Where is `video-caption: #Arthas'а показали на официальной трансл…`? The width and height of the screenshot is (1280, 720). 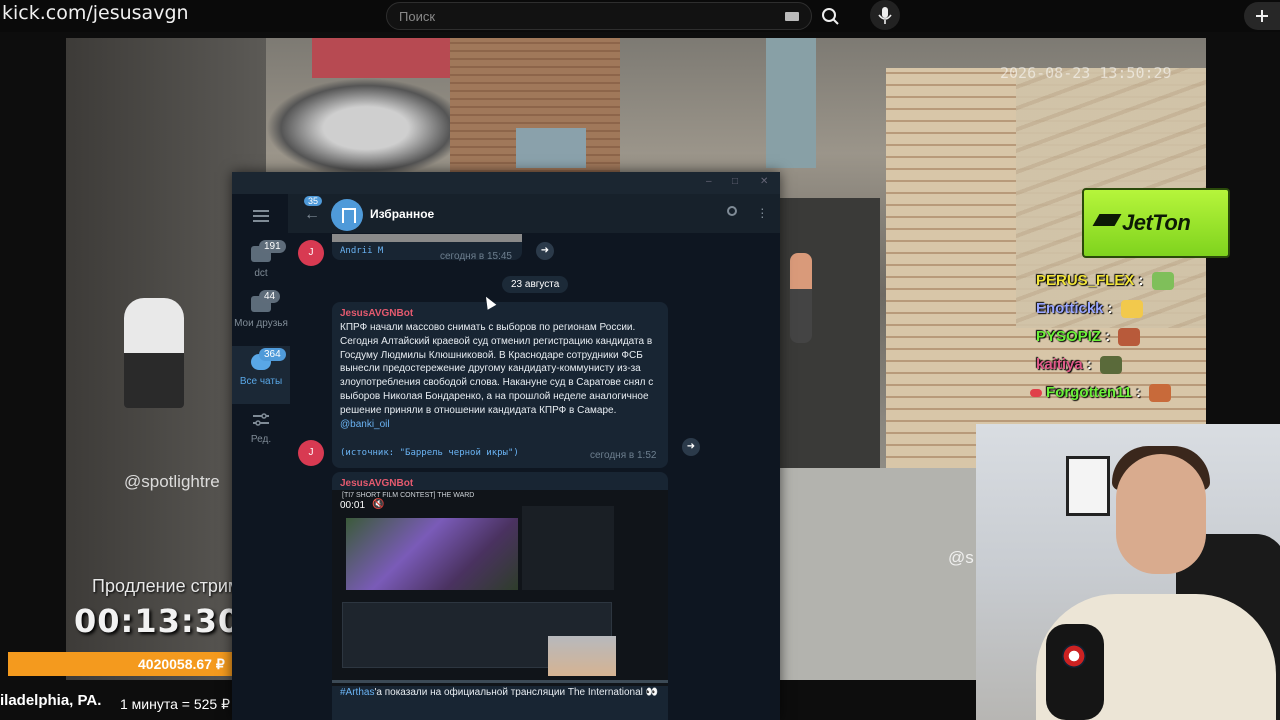
video-caption: #Arthas'а показали на официальной трансл… is located at coordinates (500, 693).